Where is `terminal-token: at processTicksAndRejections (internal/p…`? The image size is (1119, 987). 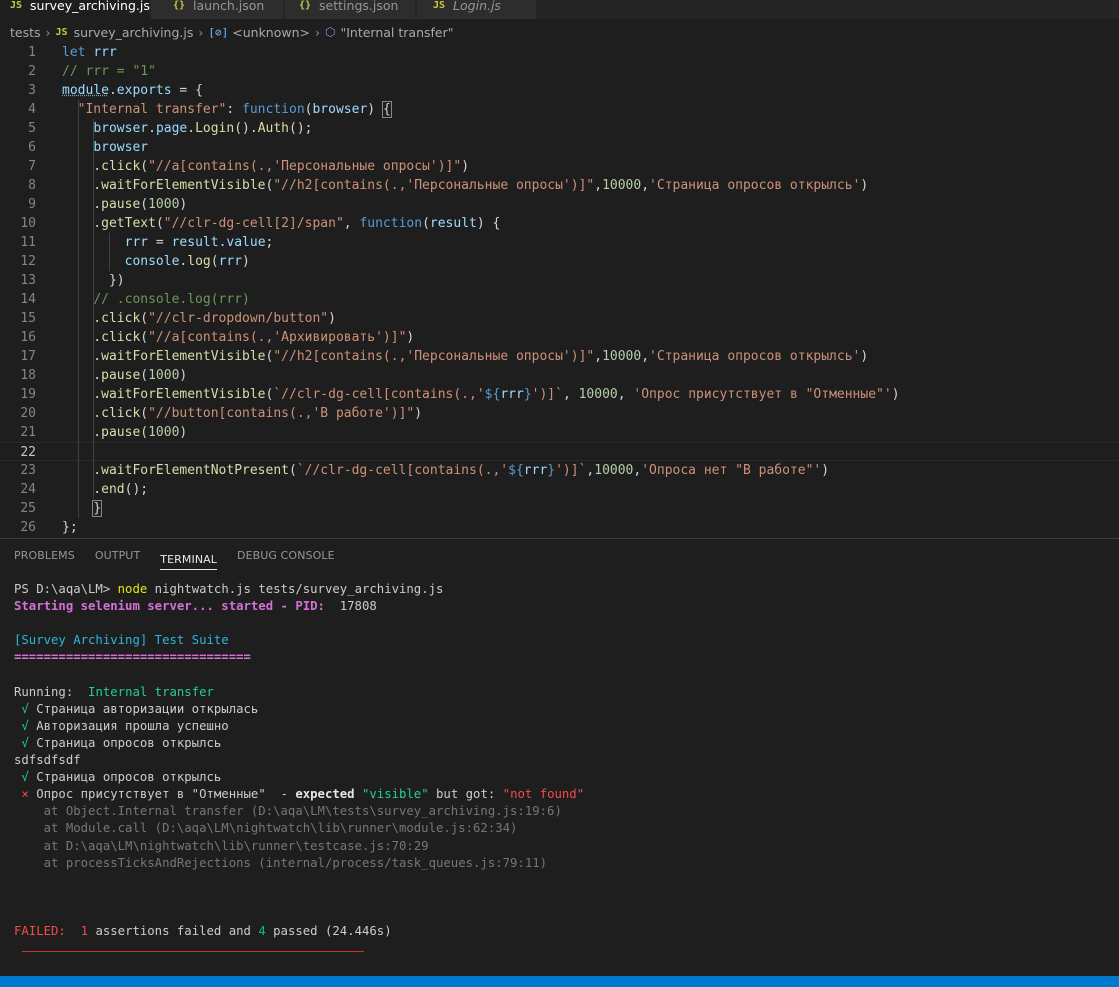
terminal-token: at processTicksAndRejections (internal/p… is located at coordinates (281, 862).